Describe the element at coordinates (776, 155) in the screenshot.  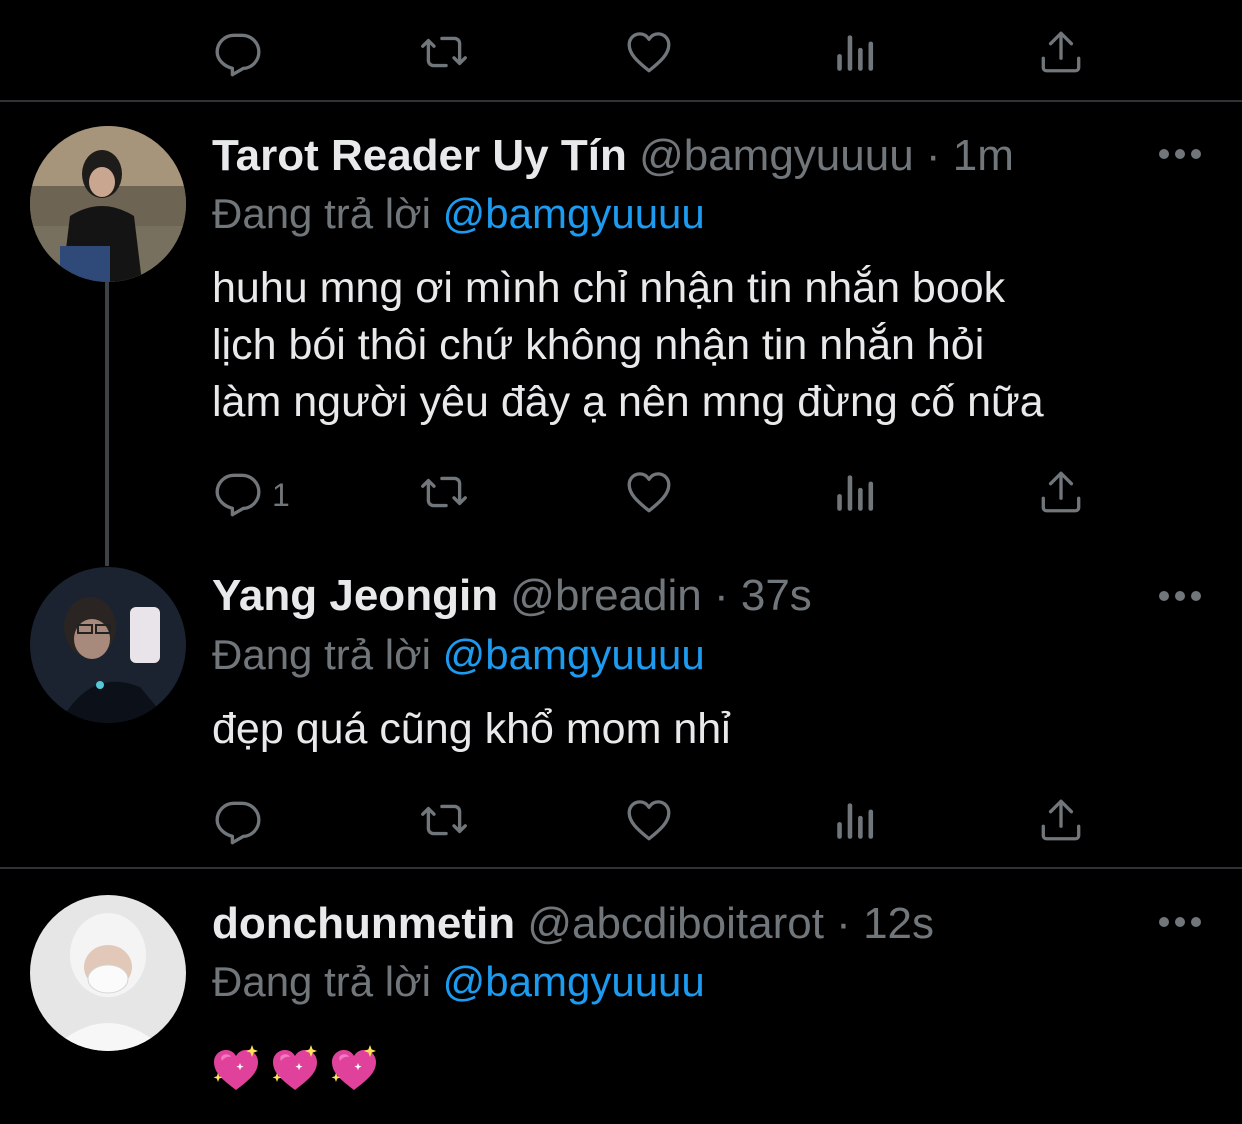
I see `handle: @bamgyuuuu` at that location.